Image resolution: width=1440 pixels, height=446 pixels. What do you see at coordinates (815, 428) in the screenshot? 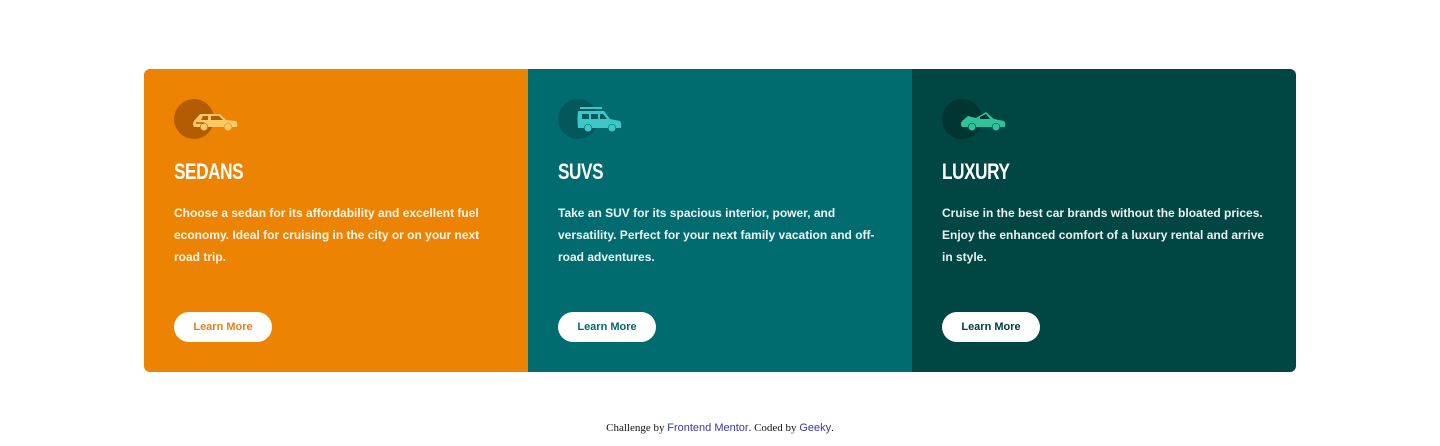
I see `author-link: Geeky` at bounding box center [815, 428].